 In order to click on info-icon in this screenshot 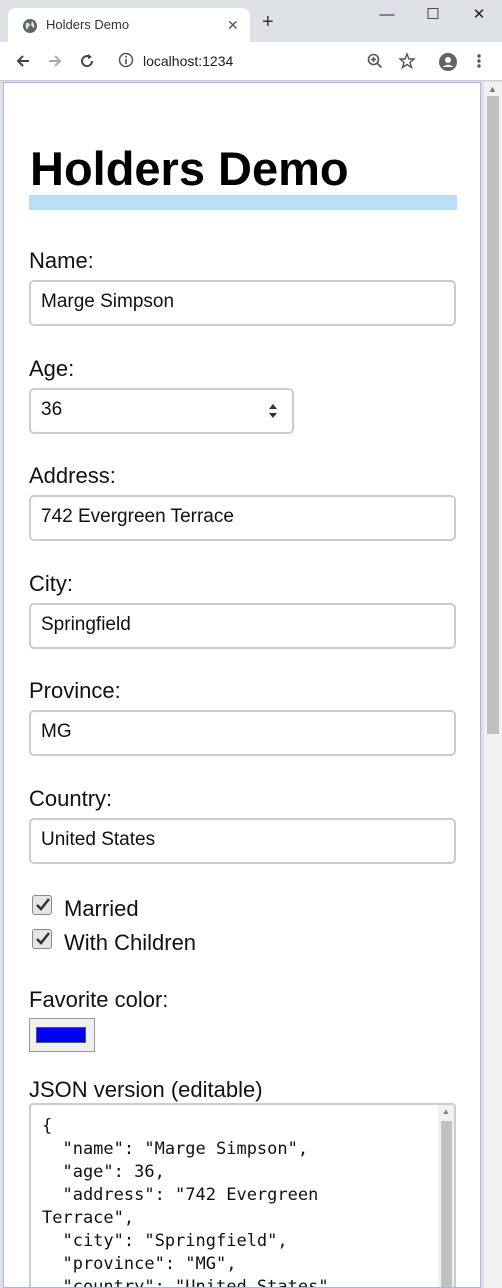, I will do `click(126, 60)`.